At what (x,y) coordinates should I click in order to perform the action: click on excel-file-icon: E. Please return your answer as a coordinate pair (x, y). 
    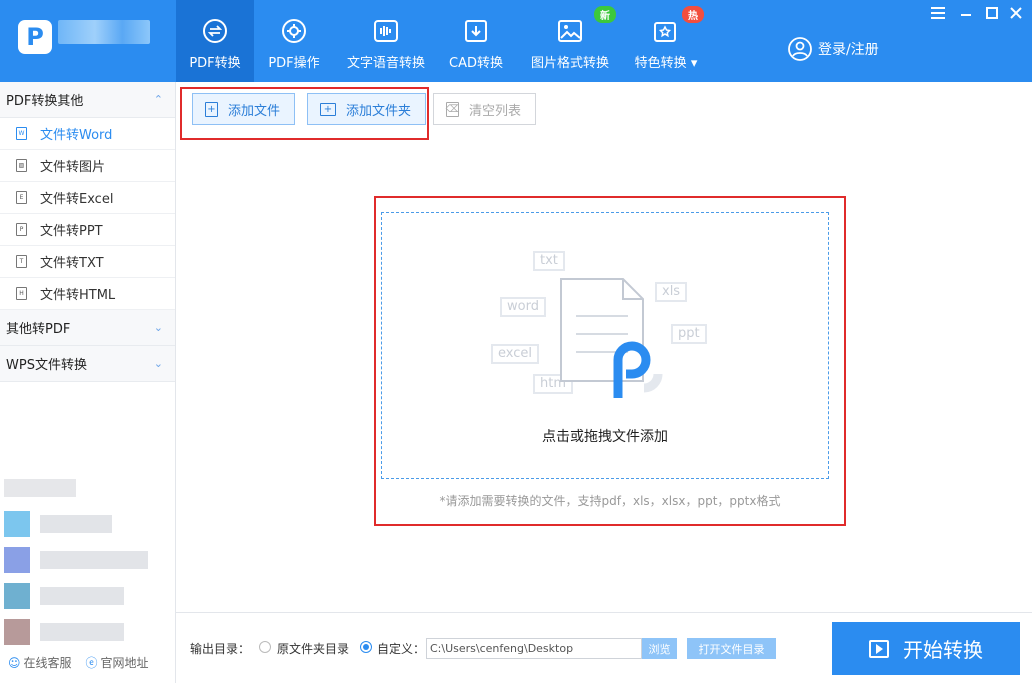
    Looking at the image, I should click on (21, 197).